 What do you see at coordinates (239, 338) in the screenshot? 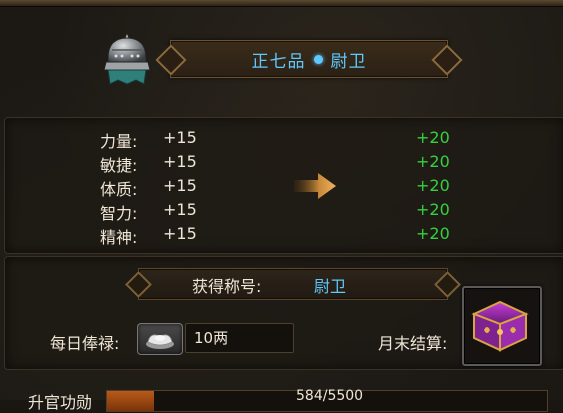
I see `daily-salary-value: 10两` at bounding box center [239, 338].